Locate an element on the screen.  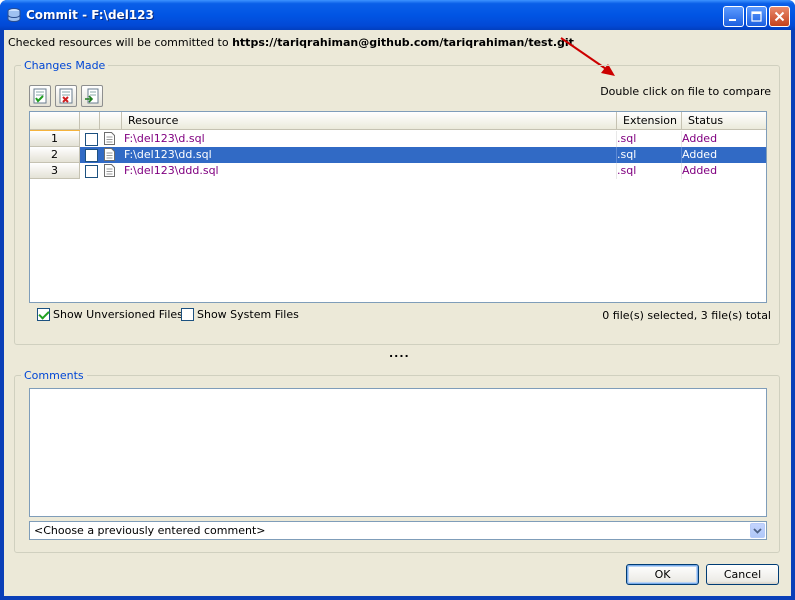
combo-text: <Choose a previously entered comment> is located at coordinates (150, 530).